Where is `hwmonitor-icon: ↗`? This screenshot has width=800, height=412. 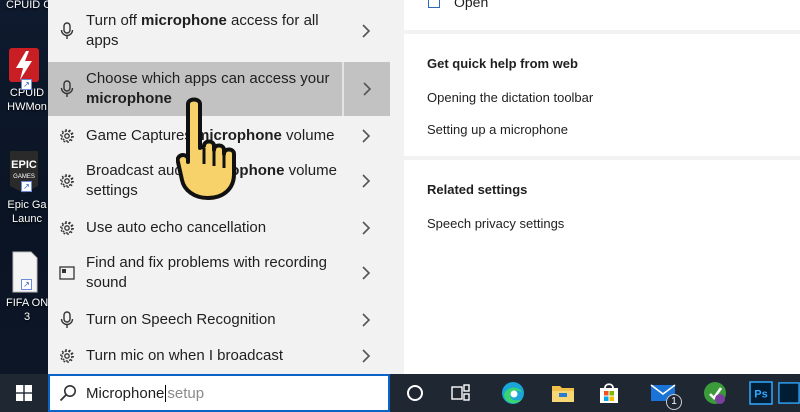
hwmonitor-icon: ↗ is located at coordinates (24, 68).